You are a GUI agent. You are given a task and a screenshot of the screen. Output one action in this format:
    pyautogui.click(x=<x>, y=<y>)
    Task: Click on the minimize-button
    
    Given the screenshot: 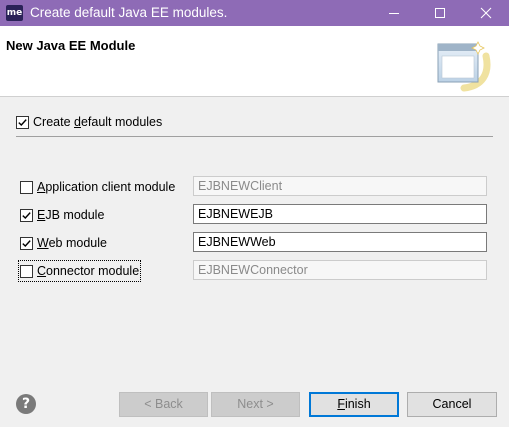 What is the action you would take?
    pyautogui.click(x=394, y=13)
    